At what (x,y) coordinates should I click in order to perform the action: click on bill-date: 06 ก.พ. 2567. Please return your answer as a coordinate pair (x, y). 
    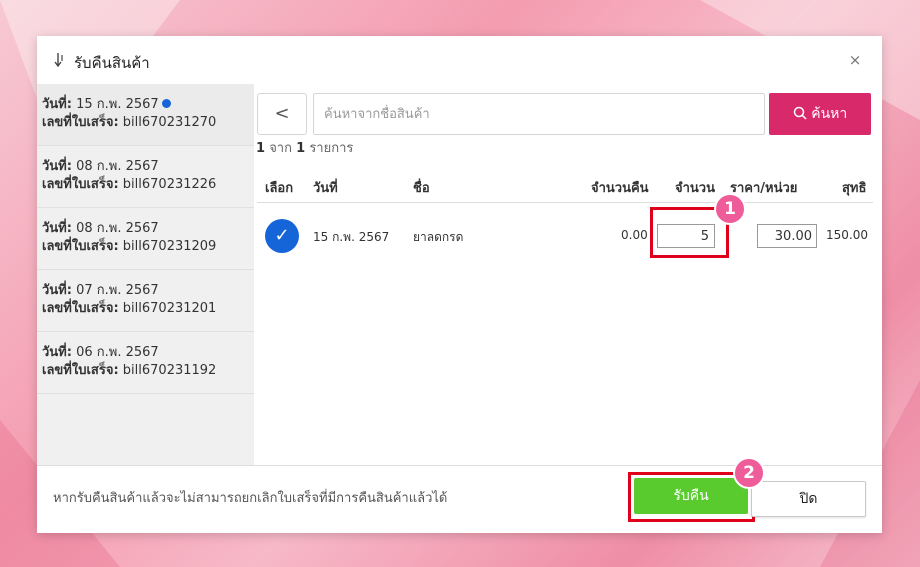
    Looking at the image, I should click on (117, 352).